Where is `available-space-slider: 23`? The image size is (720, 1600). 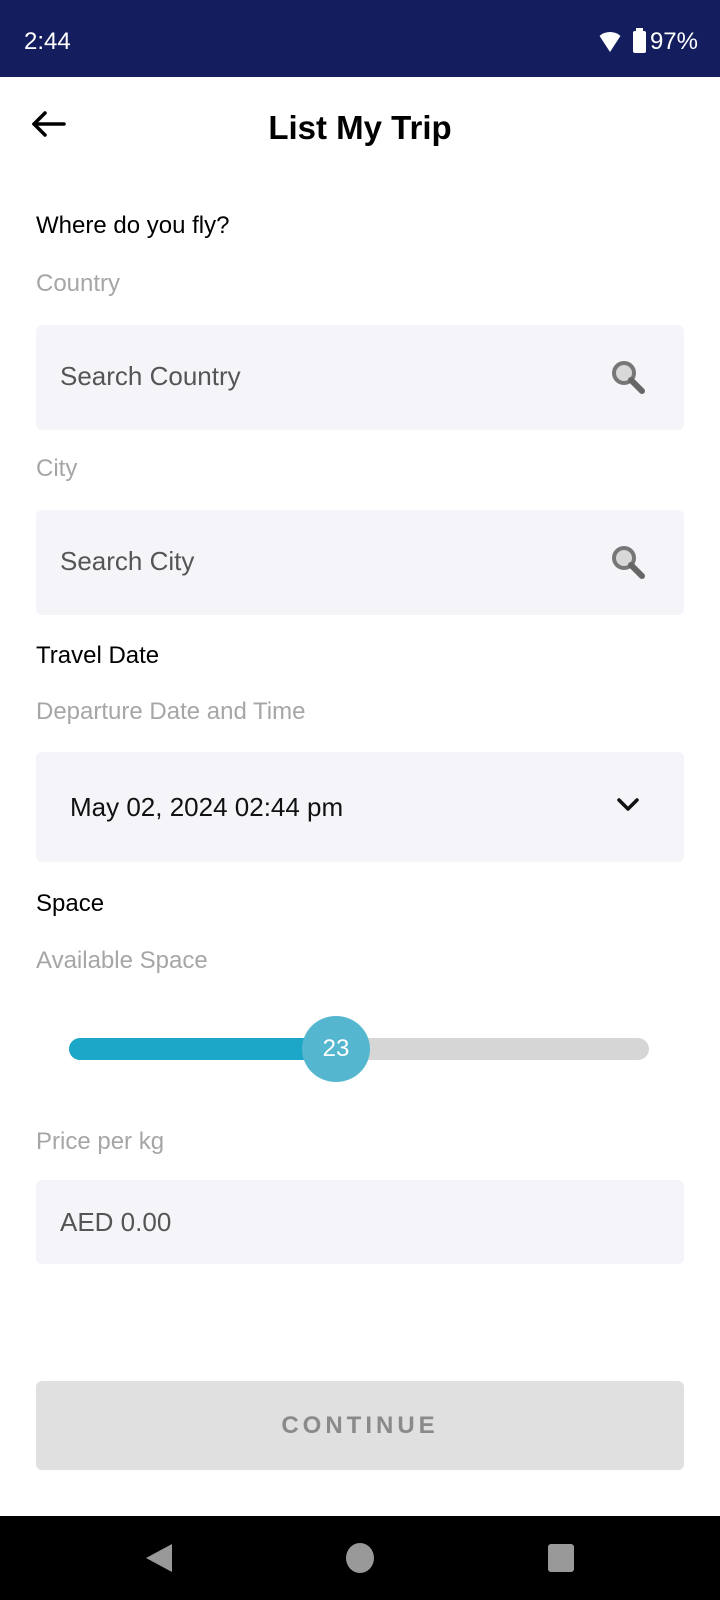 available-space-slider: 23 is located at coordinates (359, 1049).